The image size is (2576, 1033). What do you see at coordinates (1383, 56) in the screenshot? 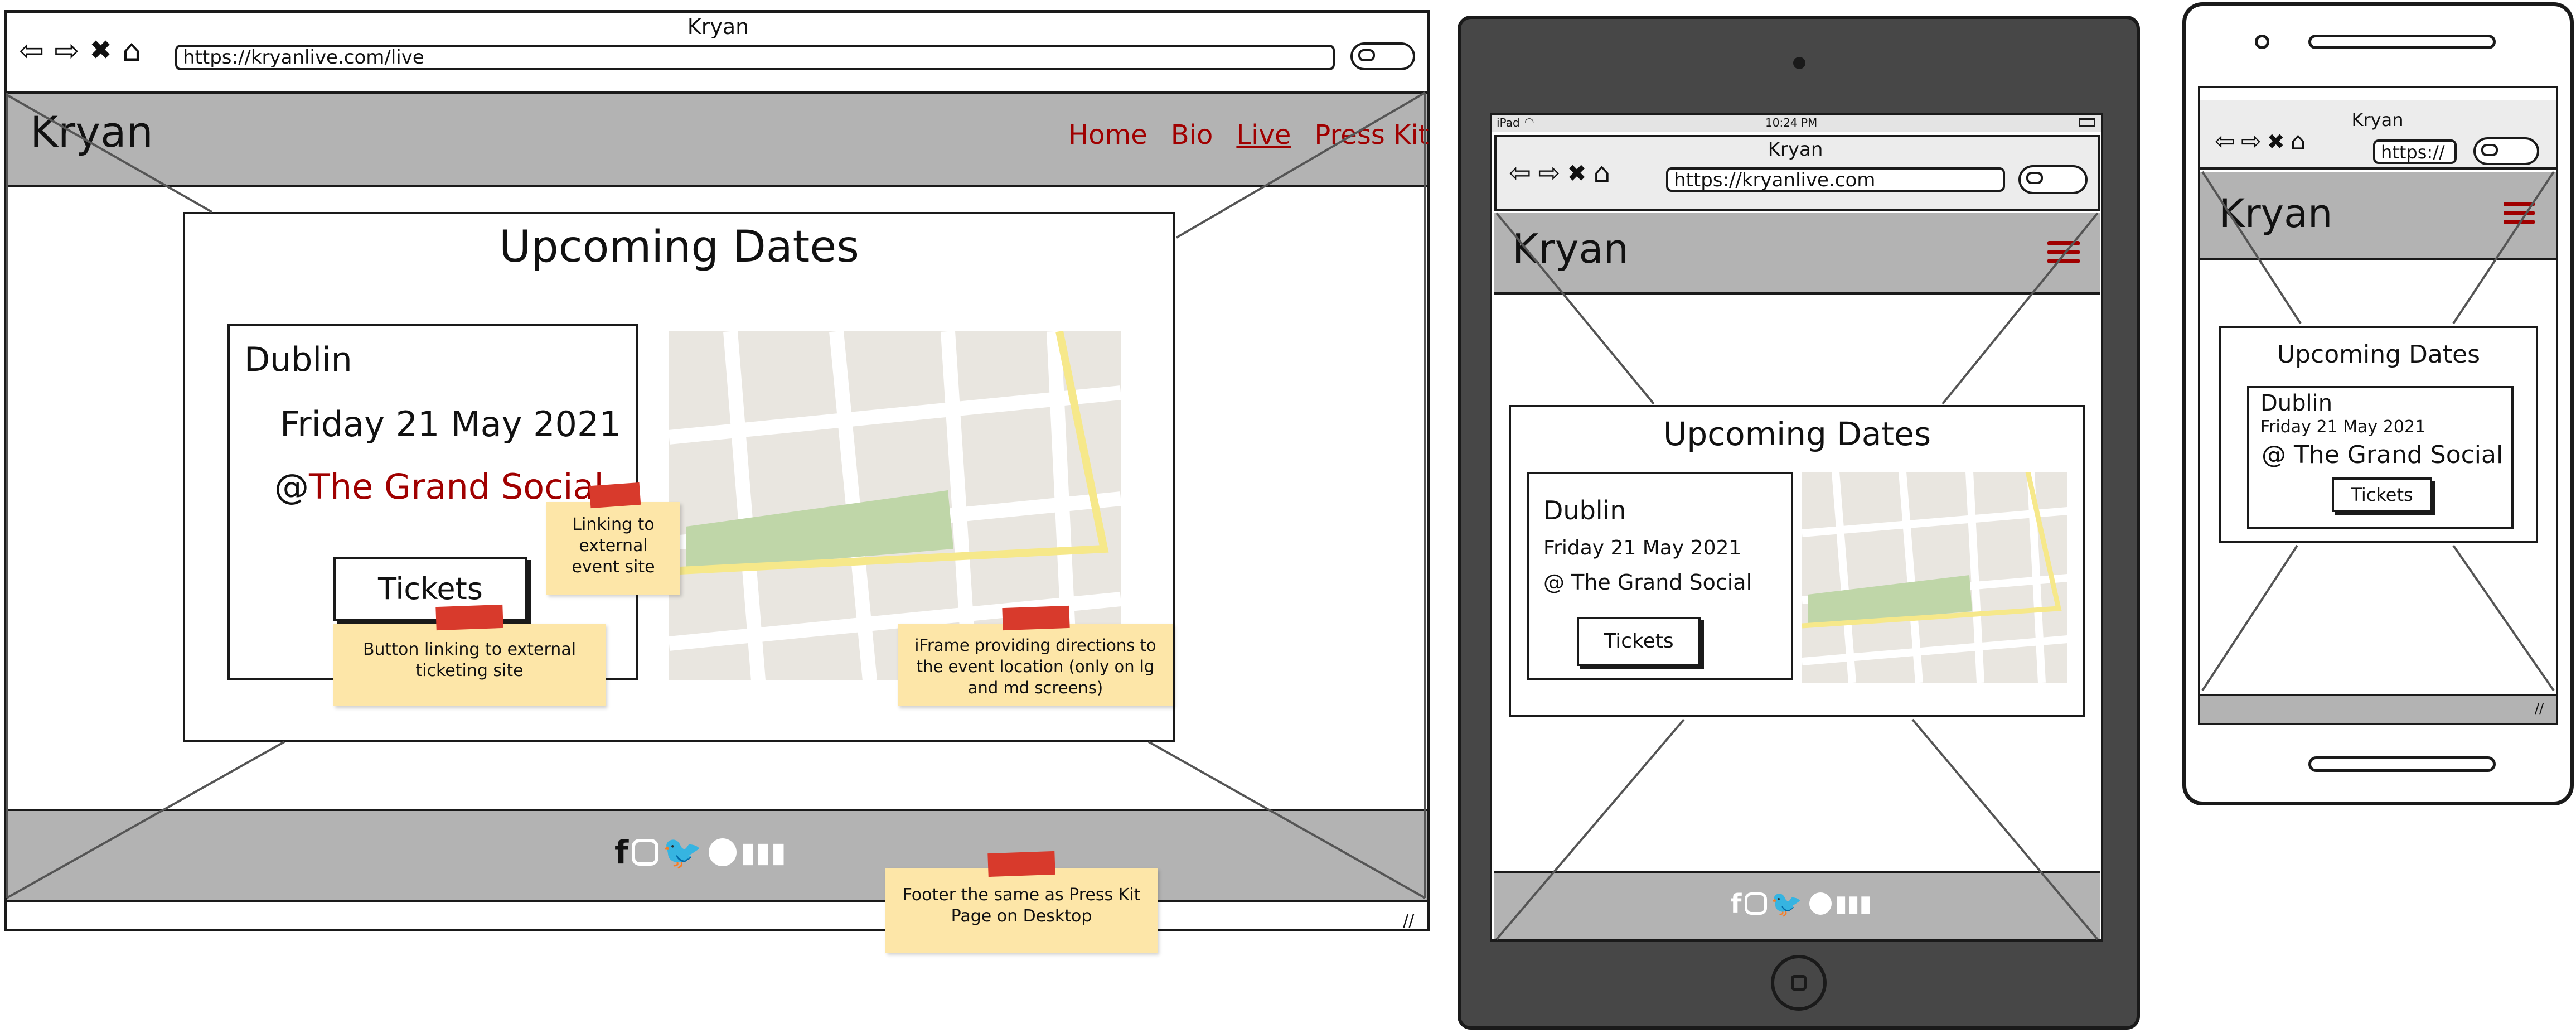
I see `search-field` at bounding box center [1383, 56].